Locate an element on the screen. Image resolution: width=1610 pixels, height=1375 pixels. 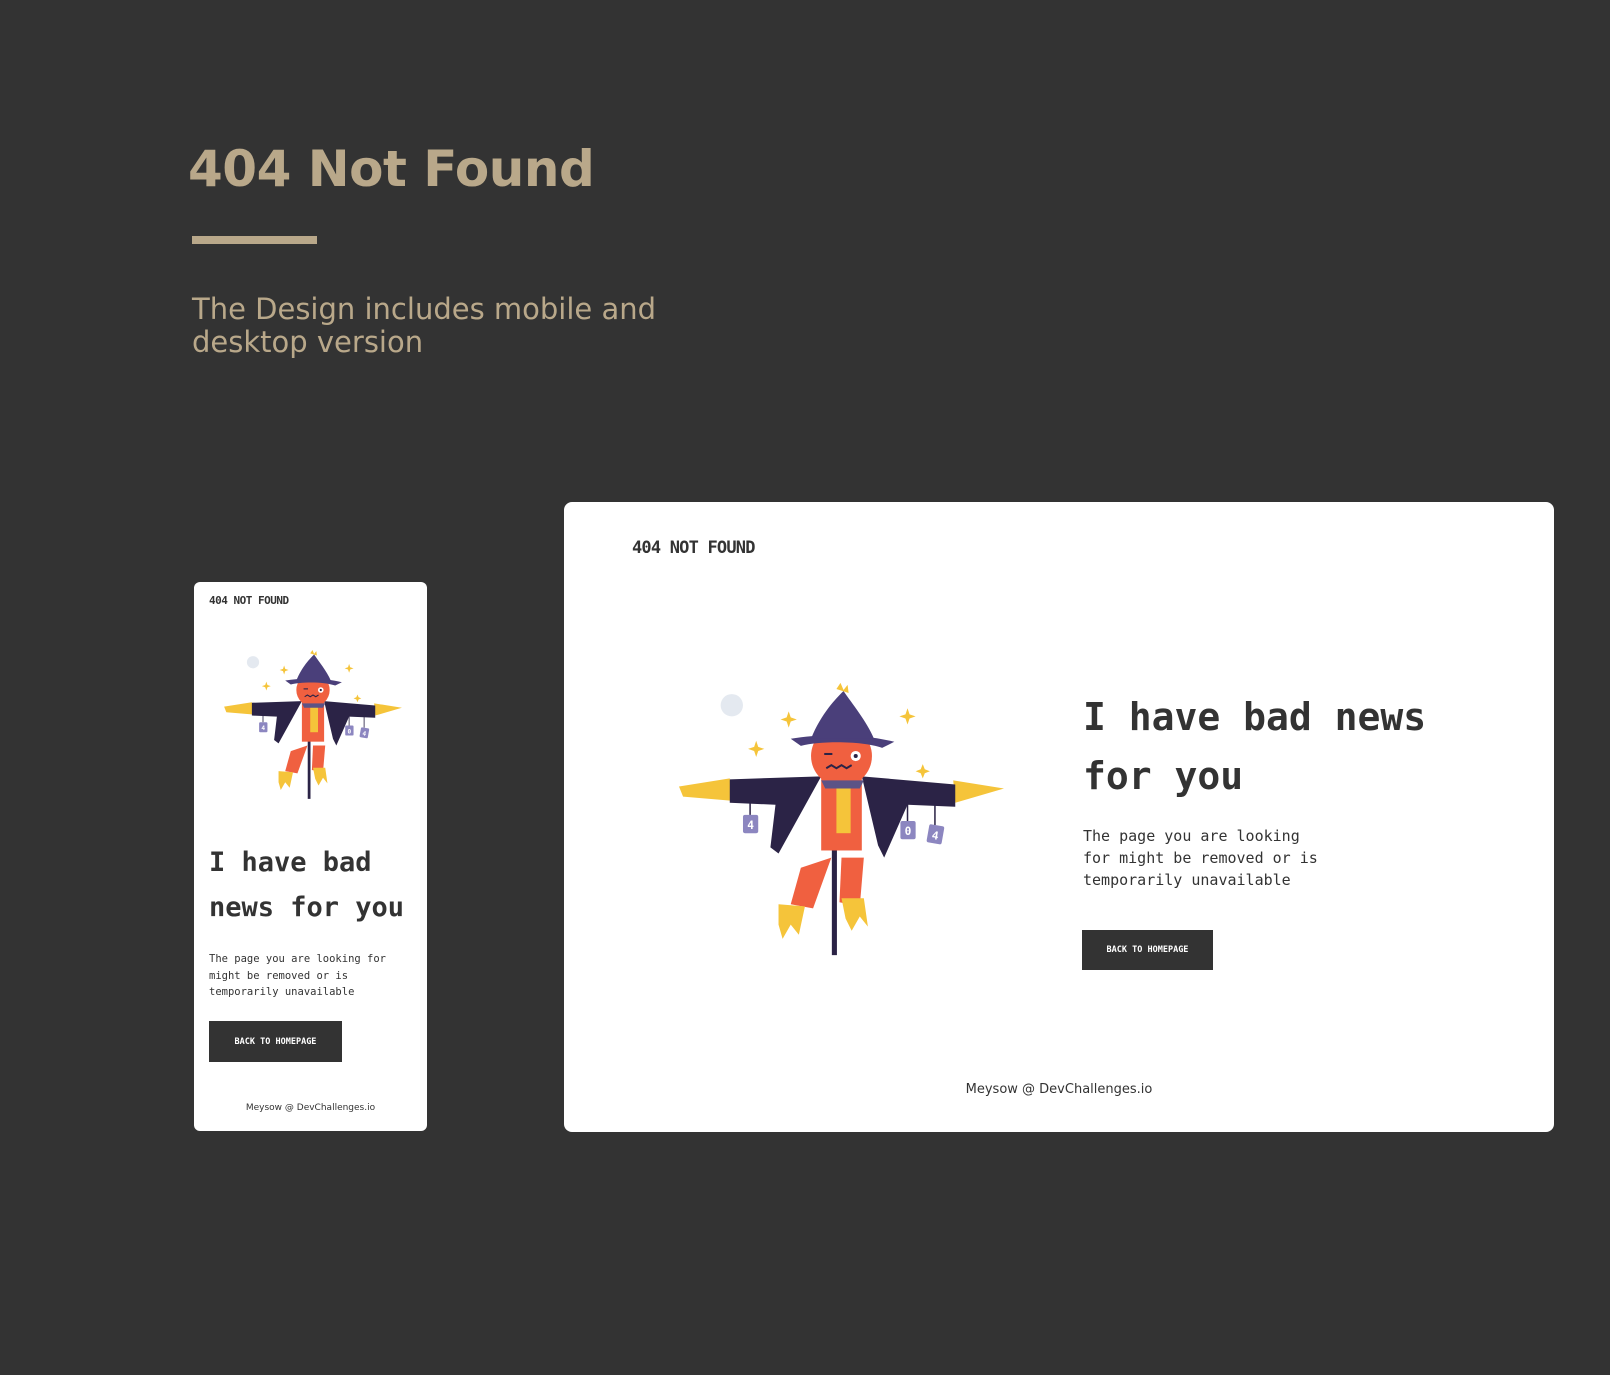
desktop-footer-credit: Meysow @ DevChallenges.io is located at coordinates (1059, 1089).